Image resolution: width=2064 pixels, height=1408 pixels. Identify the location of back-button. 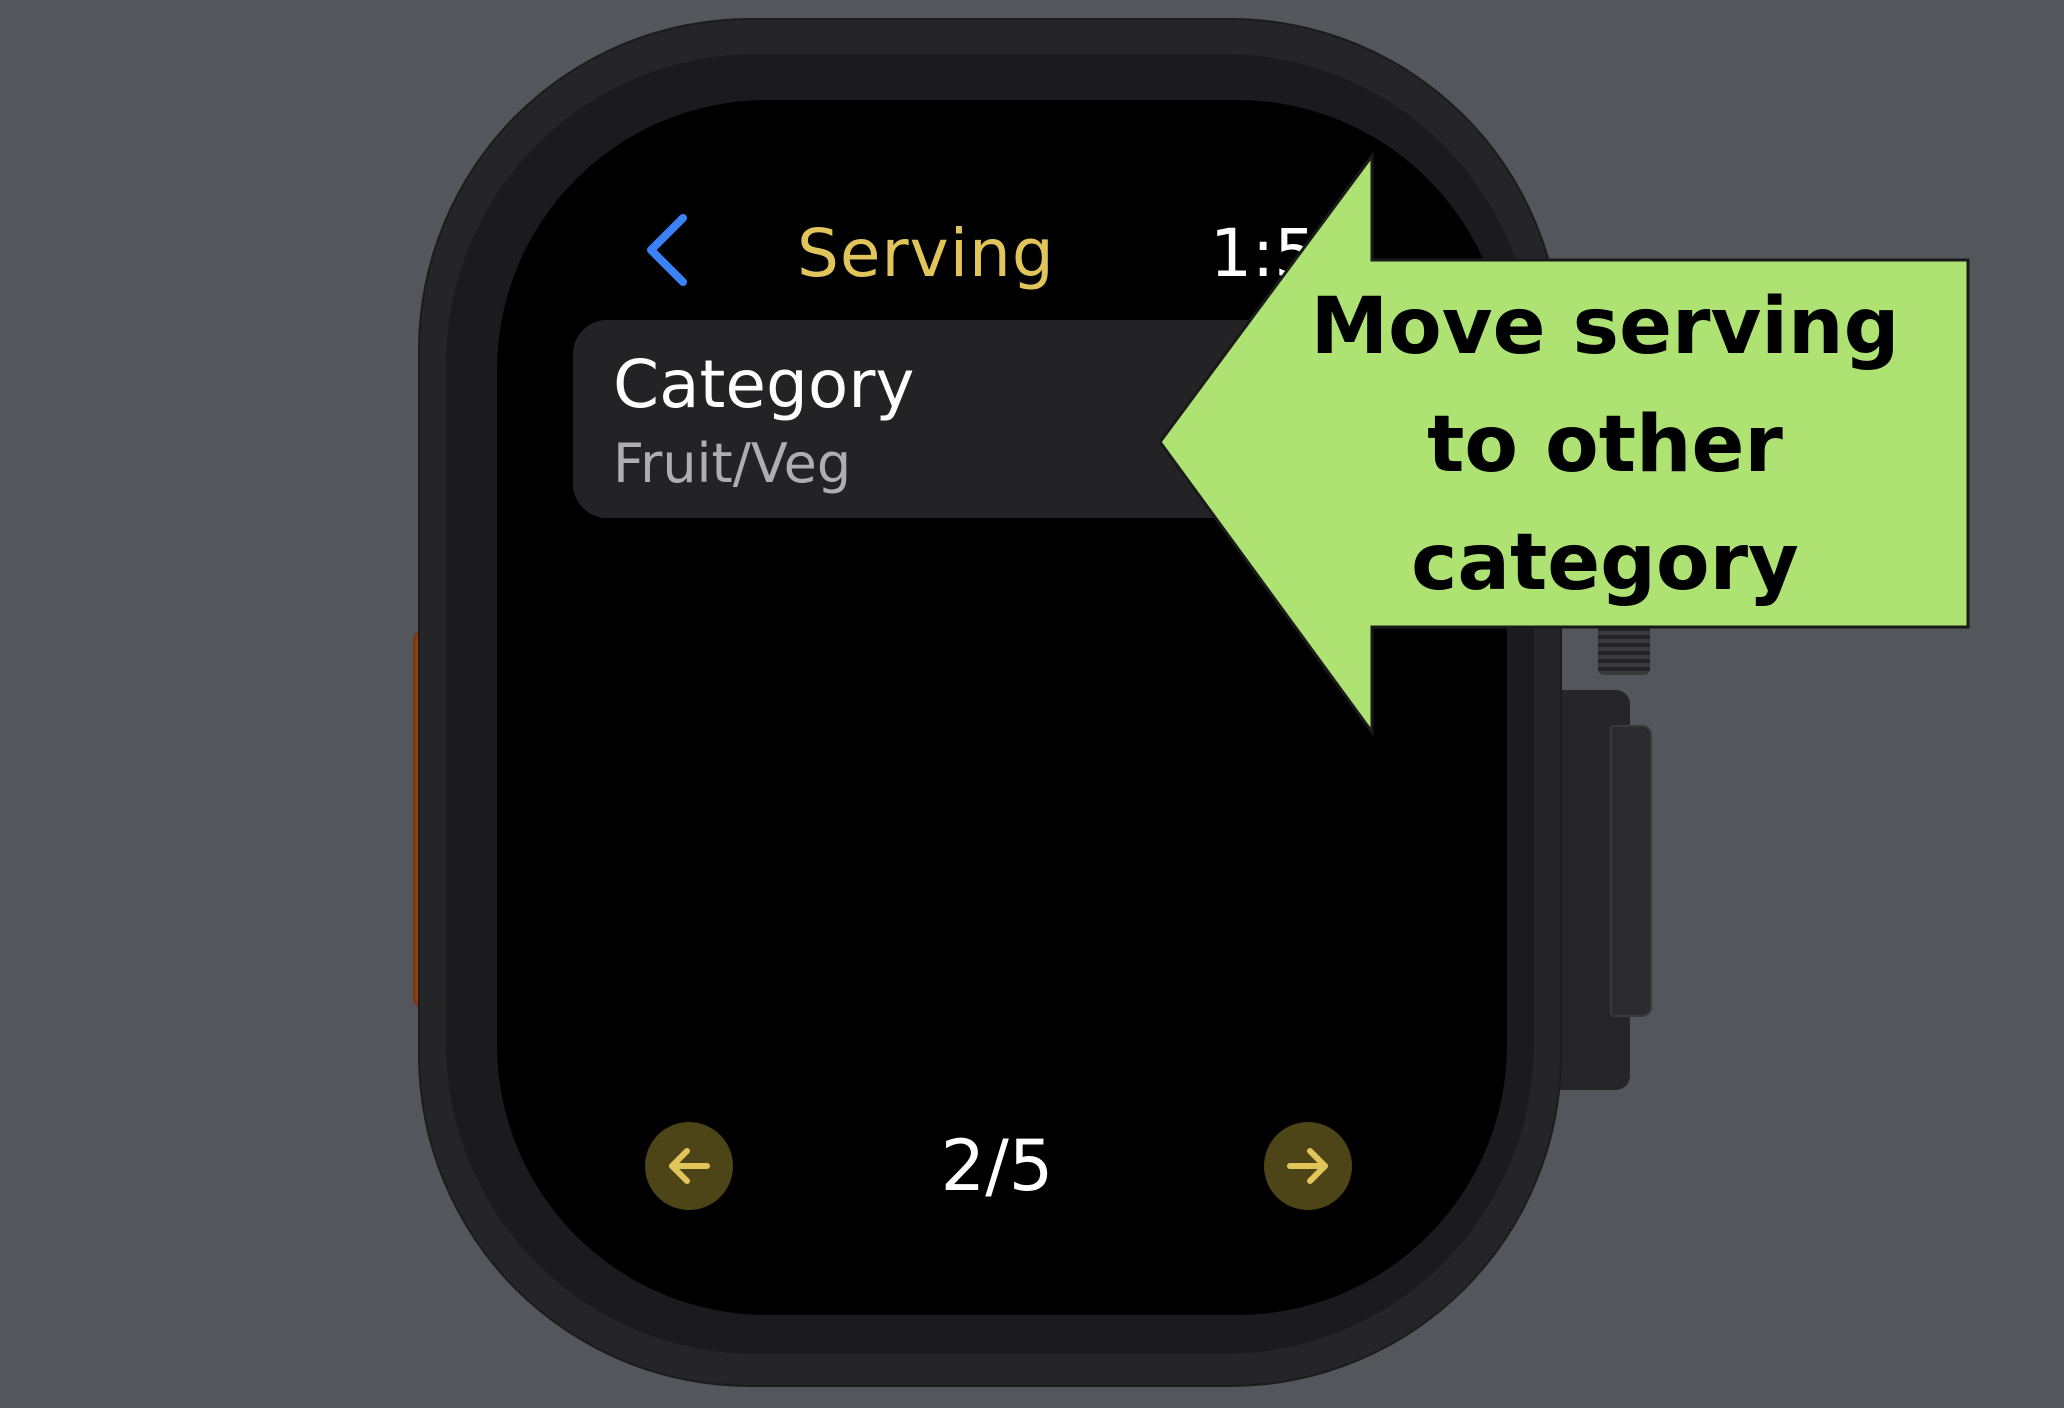
(667, 250).